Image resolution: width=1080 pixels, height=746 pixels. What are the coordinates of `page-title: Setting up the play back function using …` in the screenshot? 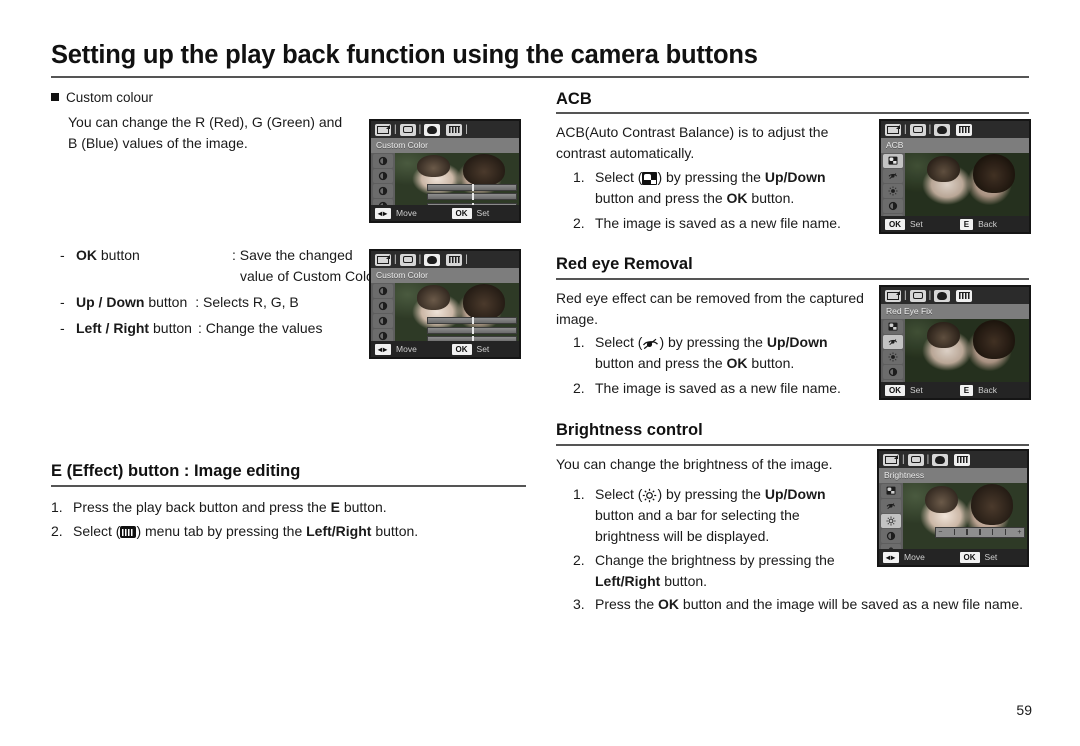 It's located at (404, 55).